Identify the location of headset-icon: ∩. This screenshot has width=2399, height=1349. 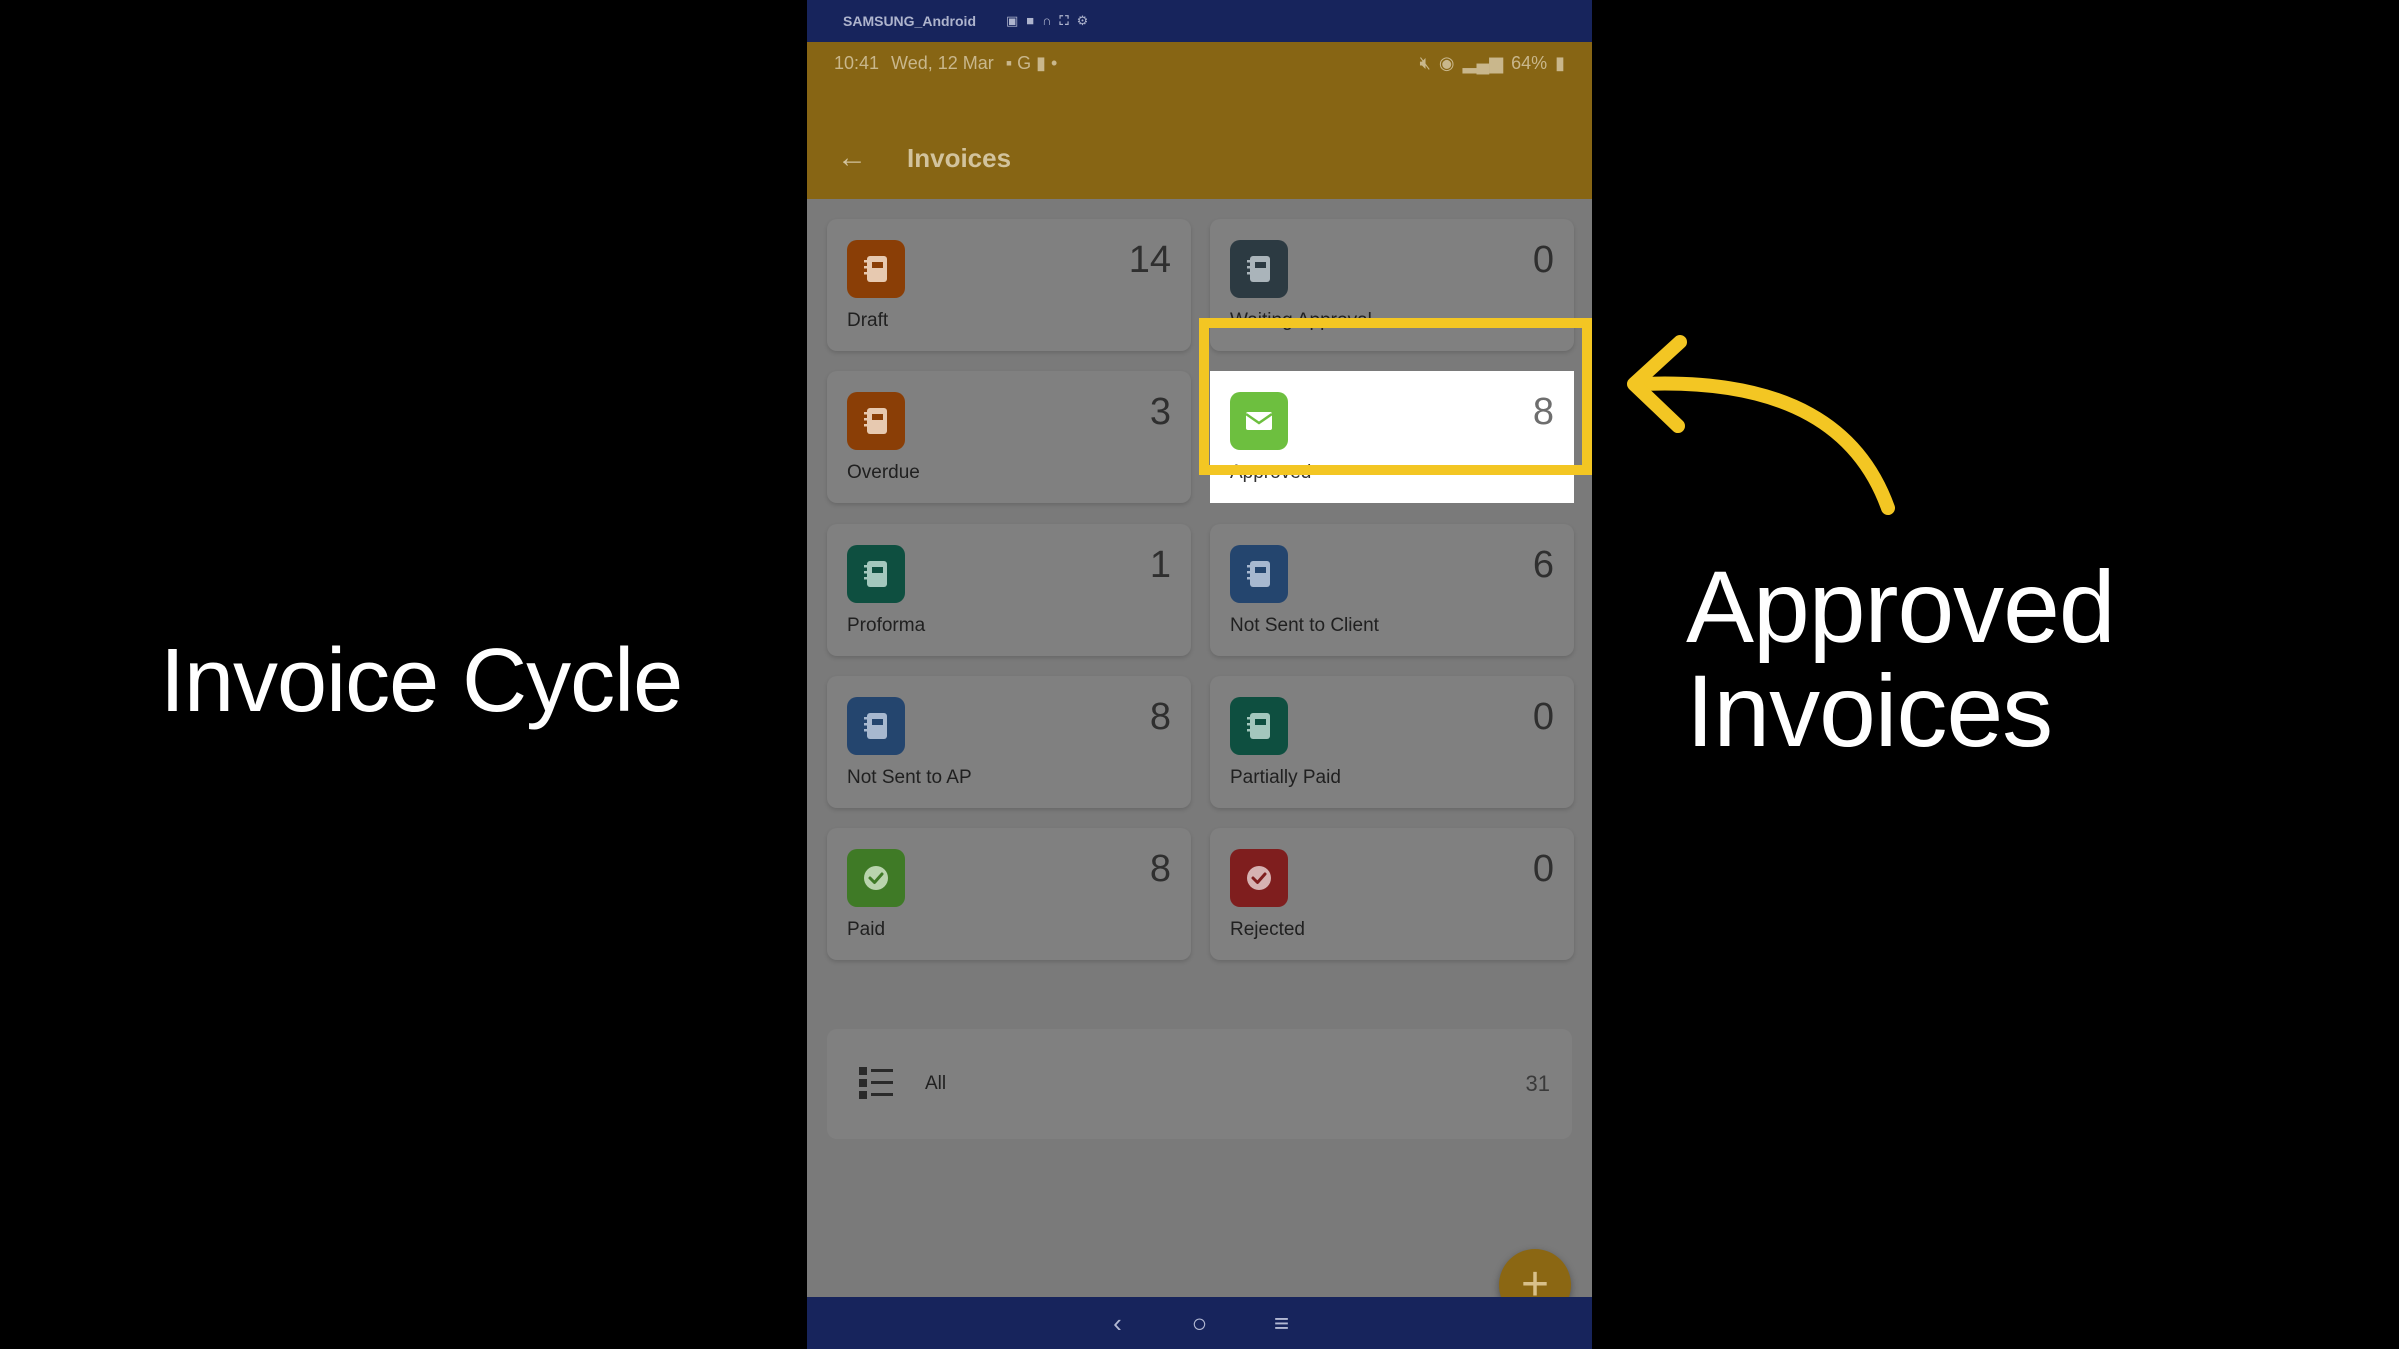
(1046, 21).